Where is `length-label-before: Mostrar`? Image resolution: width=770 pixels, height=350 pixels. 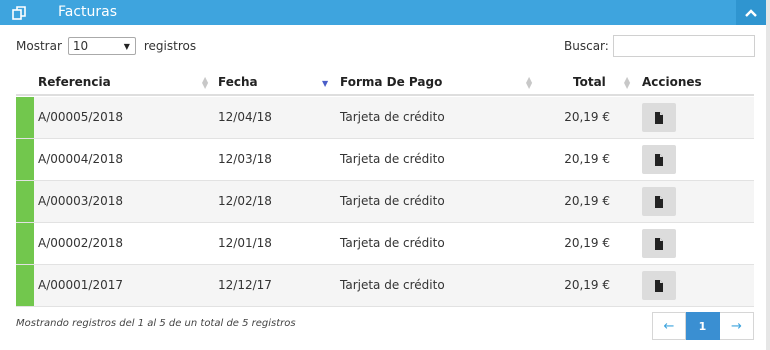 length-label-before: Mostrar is located at coordinates (39, 46).